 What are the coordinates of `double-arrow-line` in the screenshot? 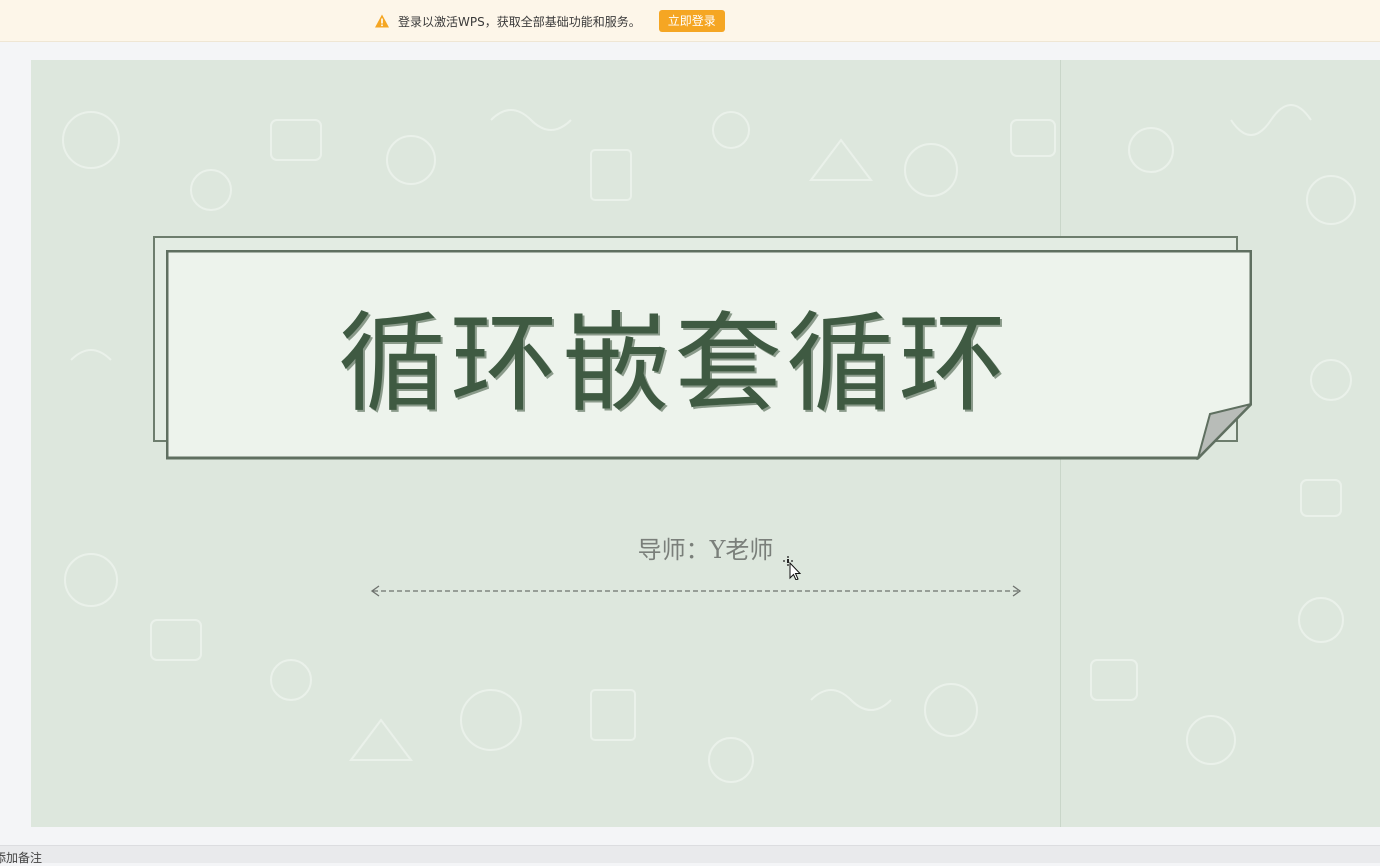 It's located at (696, 591).